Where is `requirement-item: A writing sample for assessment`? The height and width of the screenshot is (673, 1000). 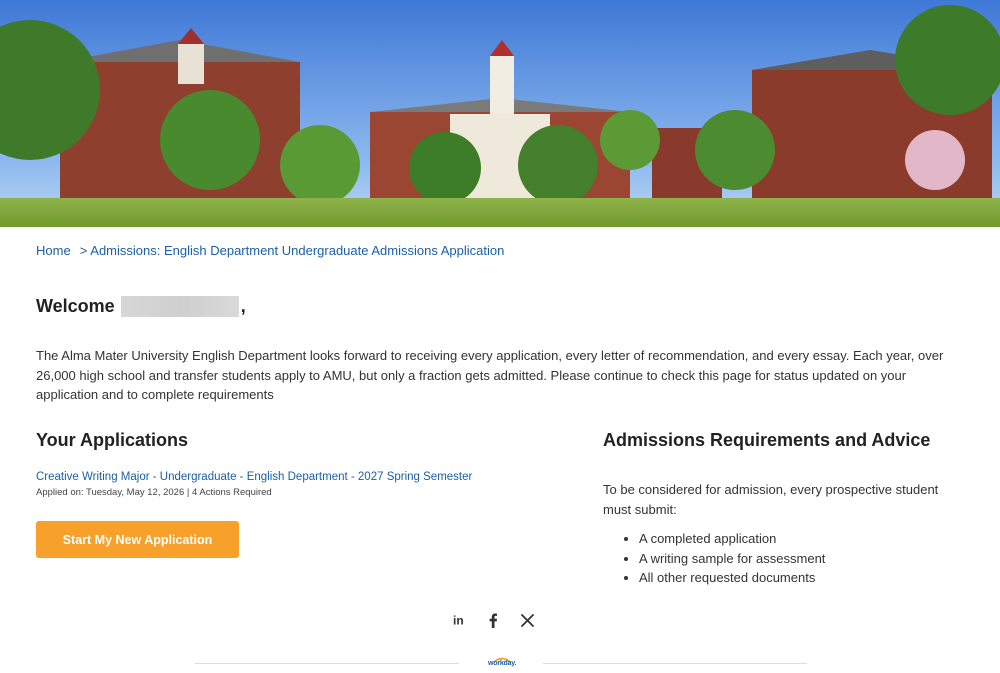 requirement-item: A writing sample for assessment is located at coordinates (723, 559).